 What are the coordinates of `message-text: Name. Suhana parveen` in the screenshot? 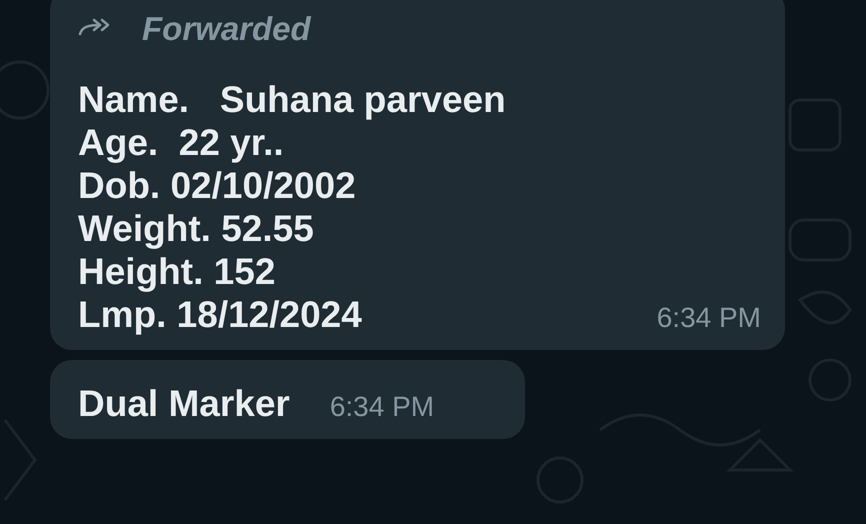 It's located at (292, 99).